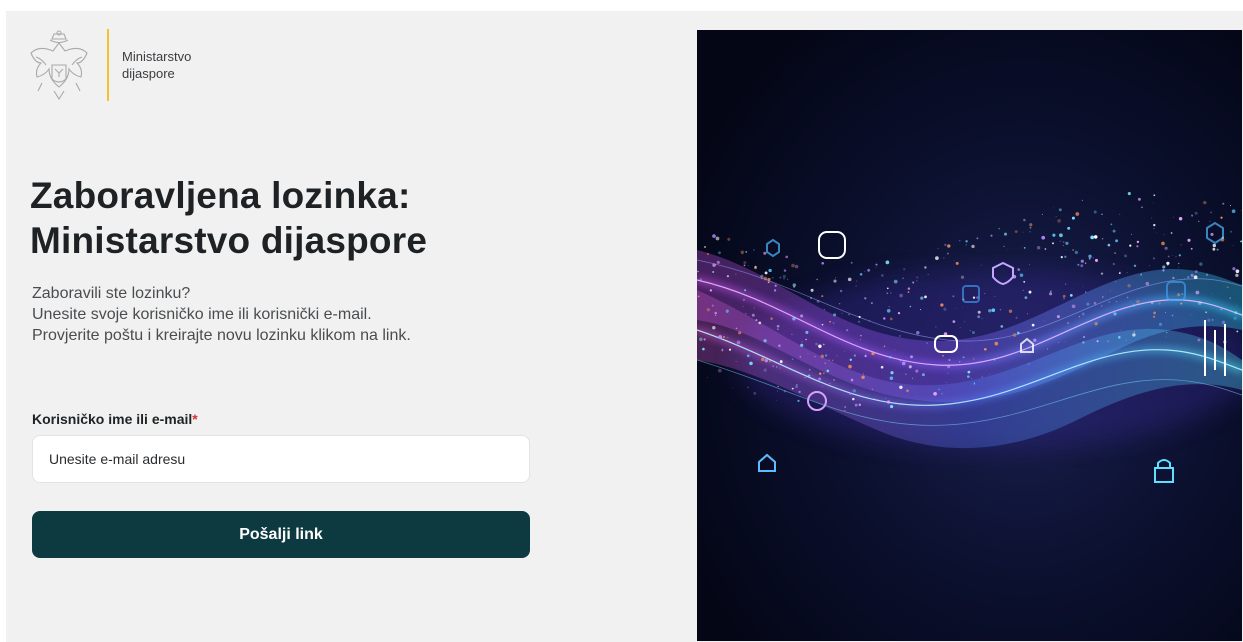 The image size is (1243, 642). Describe the element at coordinates (281, 534) in the screenshot. I see `send-link-button: Pošalji link` at that location.